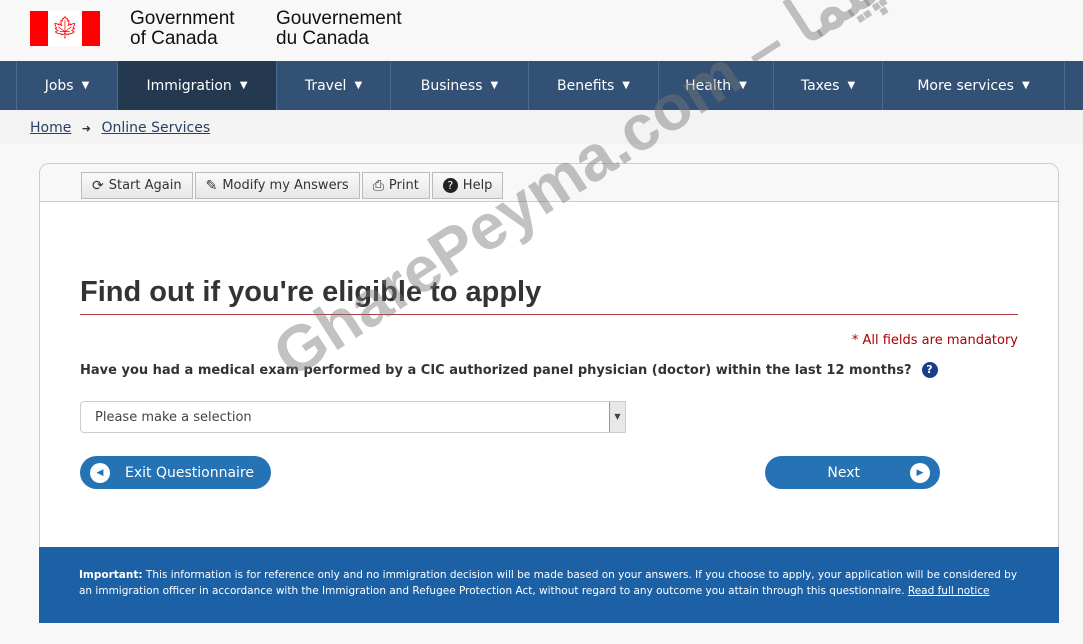 The height and width of the screenshot is (644, 1083). What do you see at coordinates (86, 128) in the screenshot?
I see `arrow-right-icon: ➜` at bounding box center [86, 128].